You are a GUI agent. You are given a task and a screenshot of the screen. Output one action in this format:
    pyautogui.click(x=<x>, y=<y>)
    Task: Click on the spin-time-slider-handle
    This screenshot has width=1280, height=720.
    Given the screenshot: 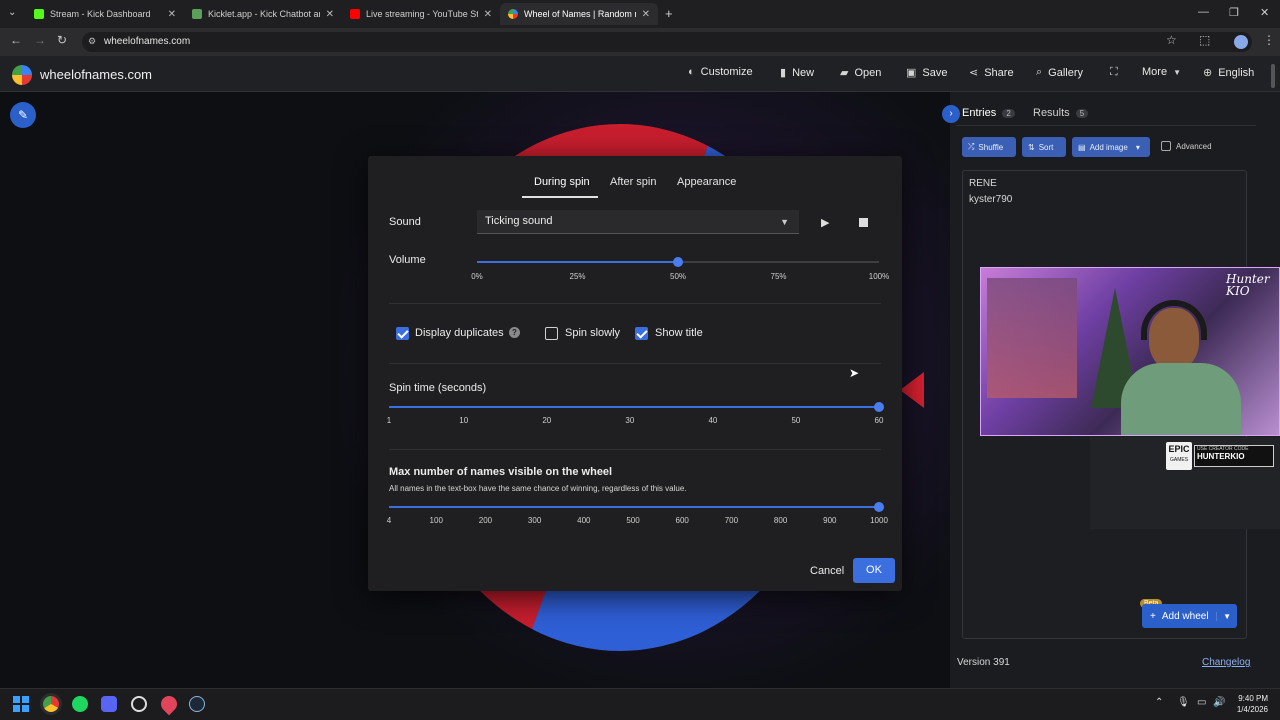 What is the action you would take?
    pyautogui.click(x=879, y=407)
    